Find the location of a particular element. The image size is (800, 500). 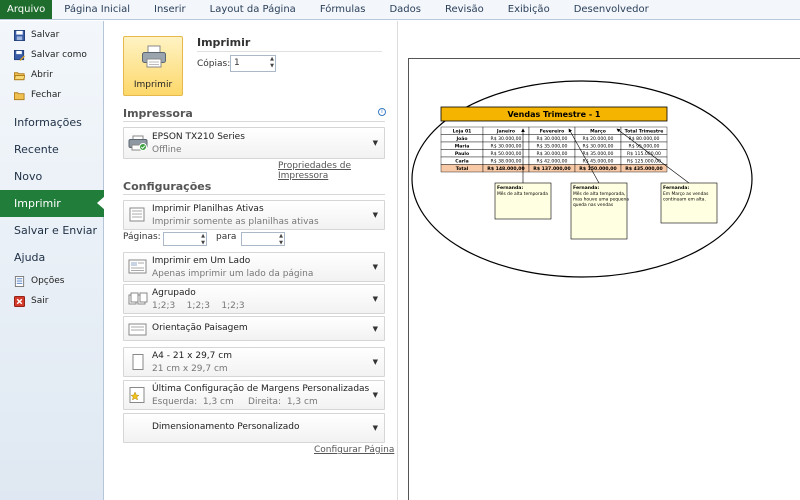

landscape-icon is located at coordinates (137, 329).